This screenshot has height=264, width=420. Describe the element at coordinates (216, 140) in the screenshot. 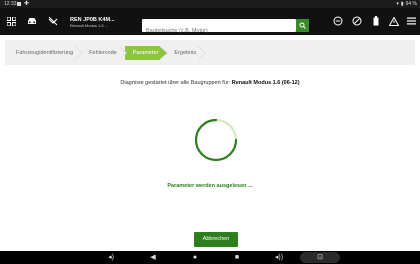

I see `loading-spinner` at that location.